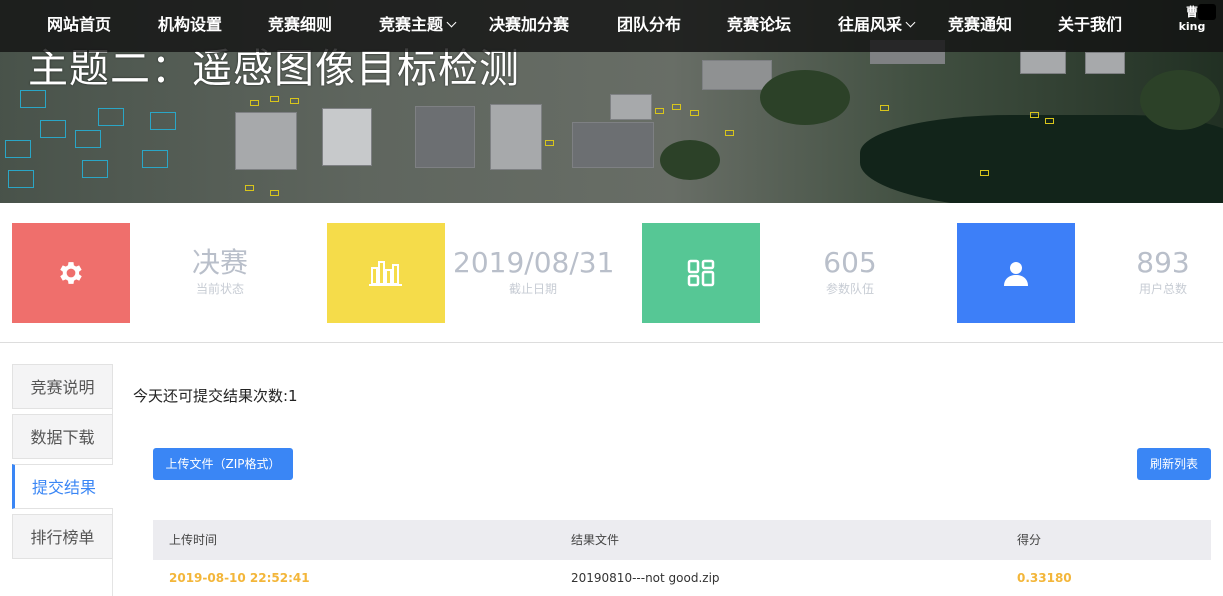 The image size is (1223, 596). What do you see at coordinates (595, 540) in the screenshot?
I see `header-result-file: 结果文件` at bounding box center [595, 540].